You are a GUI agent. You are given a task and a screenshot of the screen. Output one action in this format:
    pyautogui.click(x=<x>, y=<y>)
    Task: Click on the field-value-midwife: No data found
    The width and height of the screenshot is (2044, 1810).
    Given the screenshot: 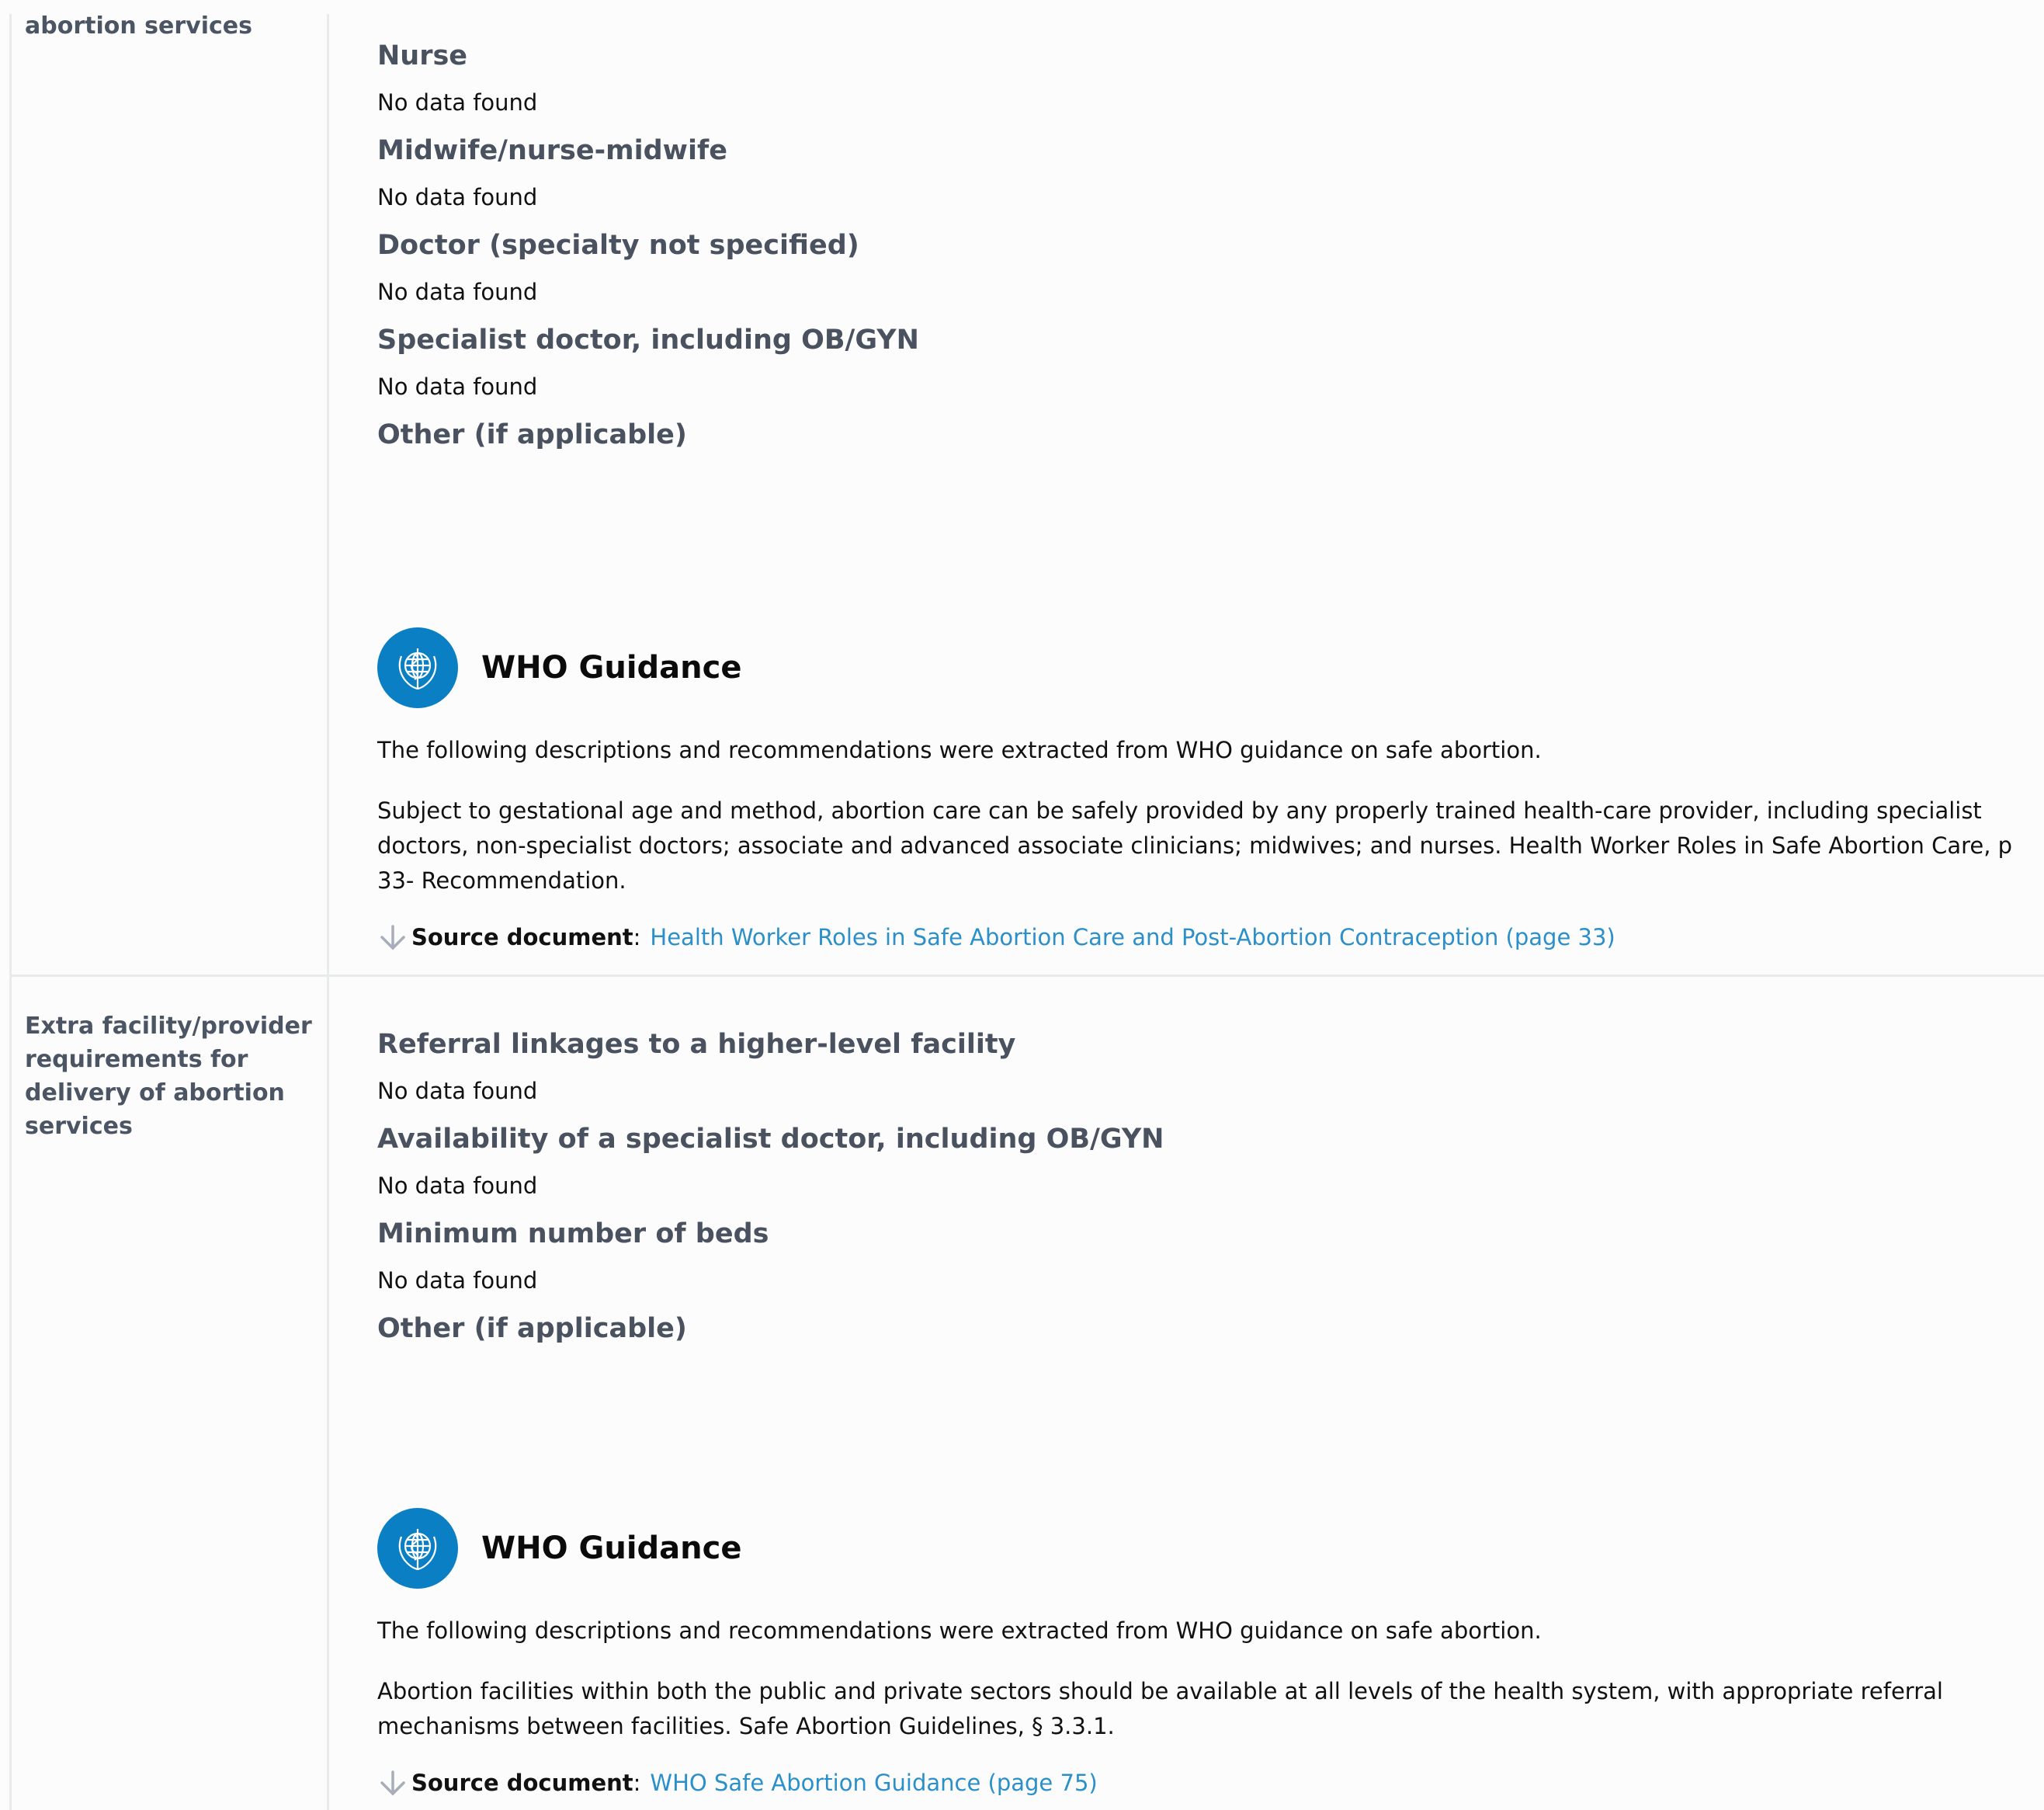 What is the action you would take?
    pyautogui.click(x=458, y=197)
    